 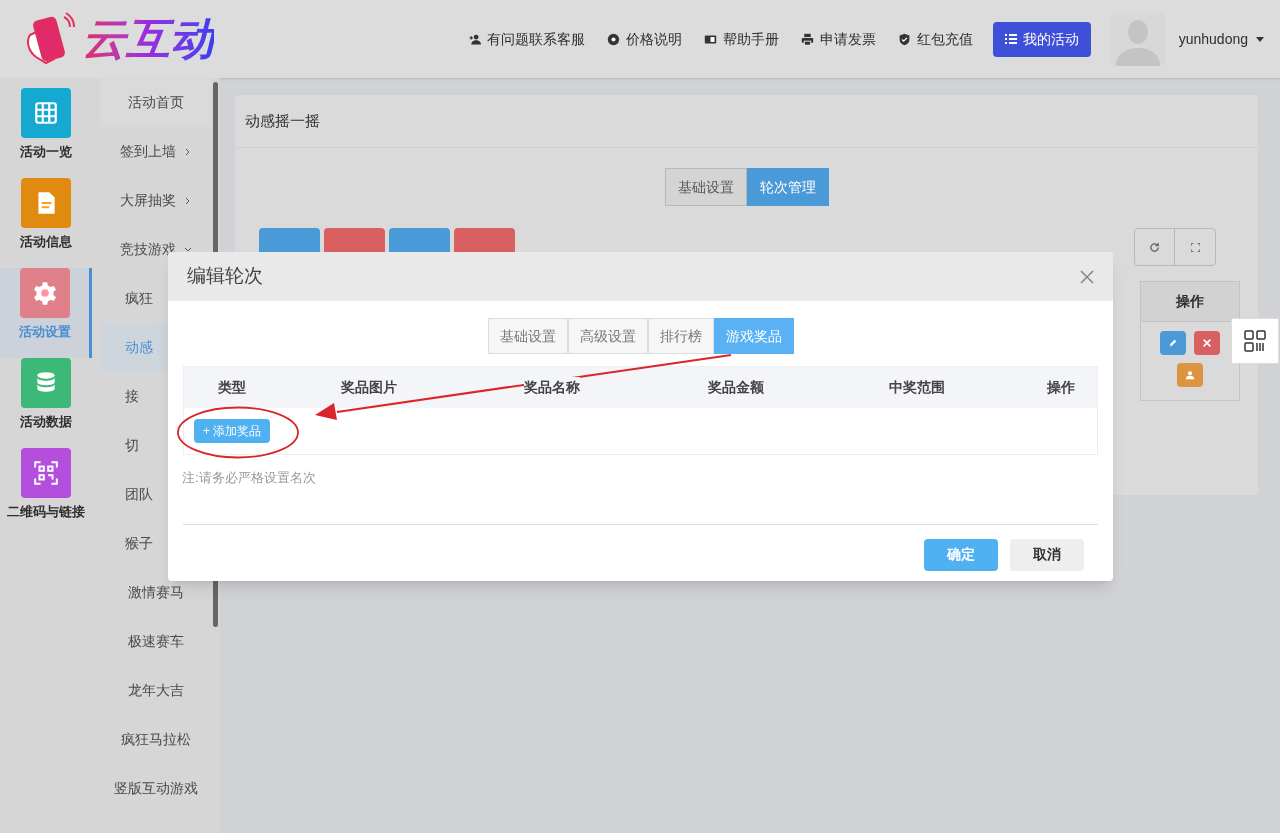 What do you see at coordinates (526, 39) in the screenshot?
I see `header-link: 有问题联系客服` at bounding box center [526, 39].